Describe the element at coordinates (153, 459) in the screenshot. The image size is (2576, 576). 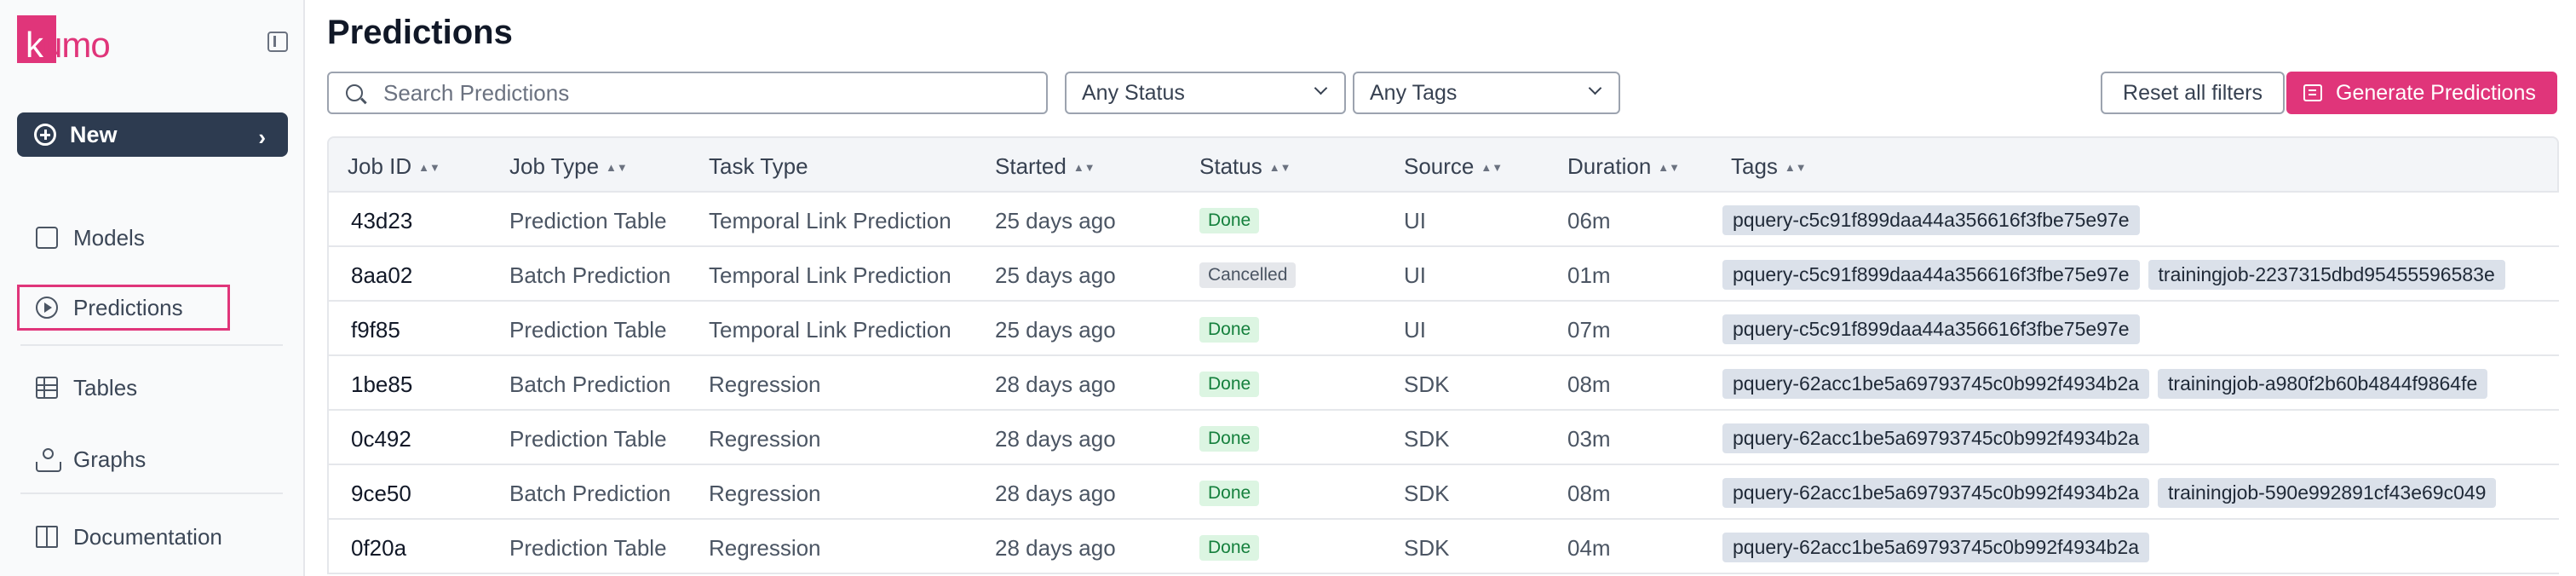
I see `sidebar-item-graphs: Graphs` at that location.